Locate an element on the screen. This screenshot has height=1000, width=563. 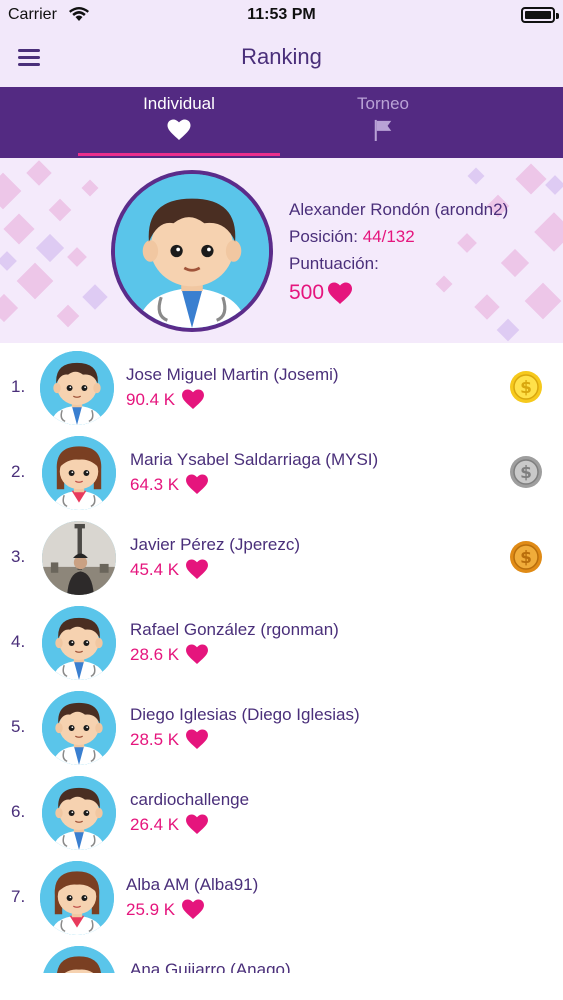
points-value: 90.4 K is located at coordinates (151, 399).